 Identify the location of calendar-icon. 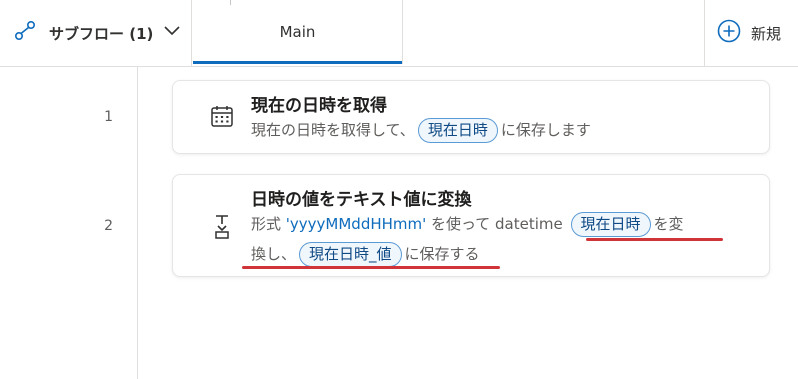
(222, 118).